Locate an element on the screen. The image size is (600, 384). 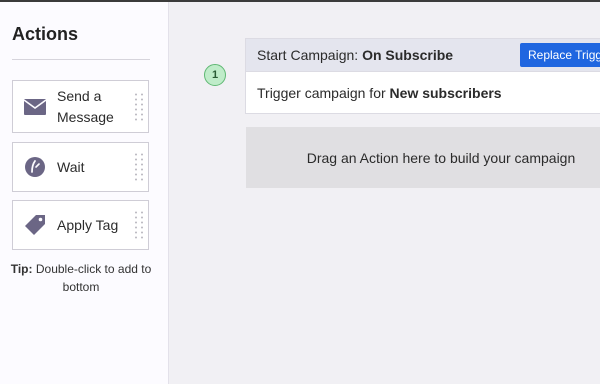
step-number-badge: 1 is located at coordinates (215, 75).